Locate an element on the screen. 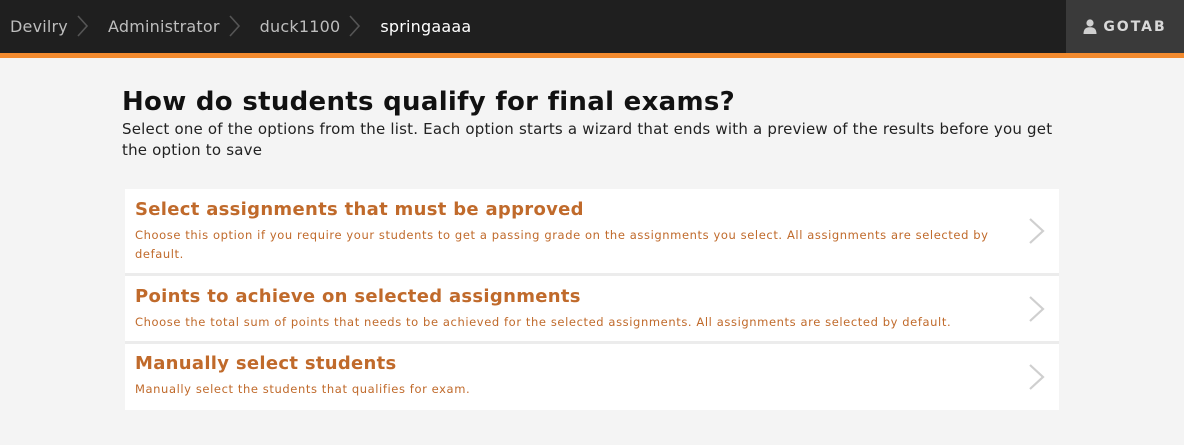  breadcrumb-item-devilry: Devilry is located at coordinates (39, 26).